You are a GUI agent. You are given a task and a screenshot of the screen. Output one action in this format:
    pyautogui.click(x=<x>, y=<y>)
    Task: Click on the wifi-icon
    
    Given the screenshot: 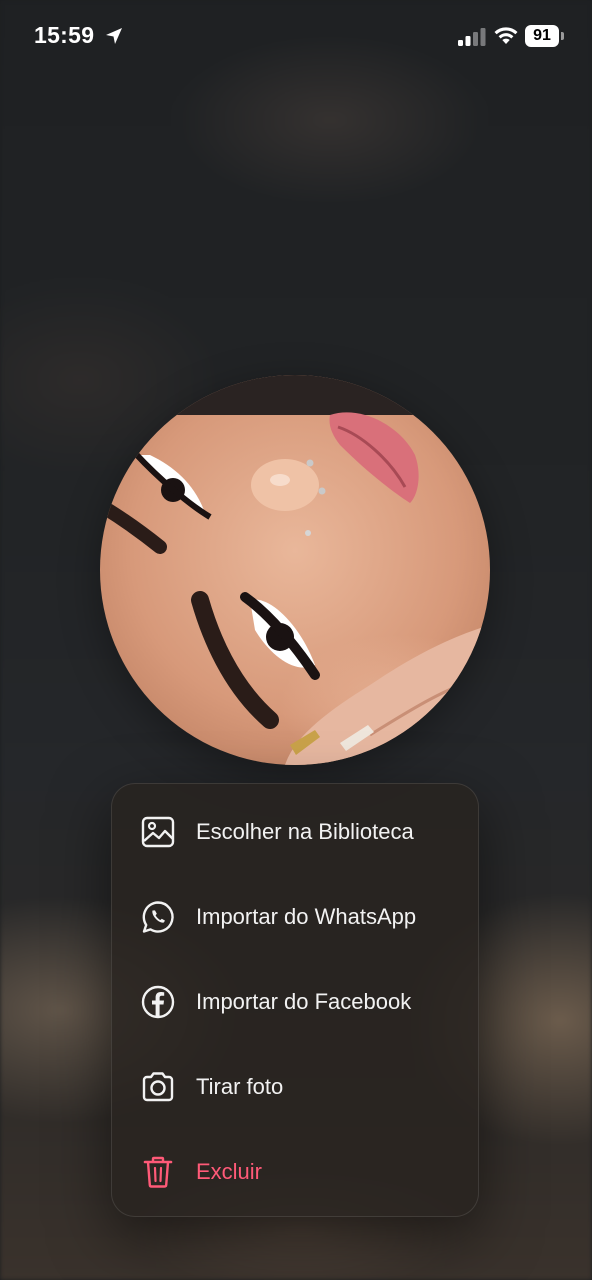 What is the action you would take?
    pyautogui.click(x=506, y=35)
    